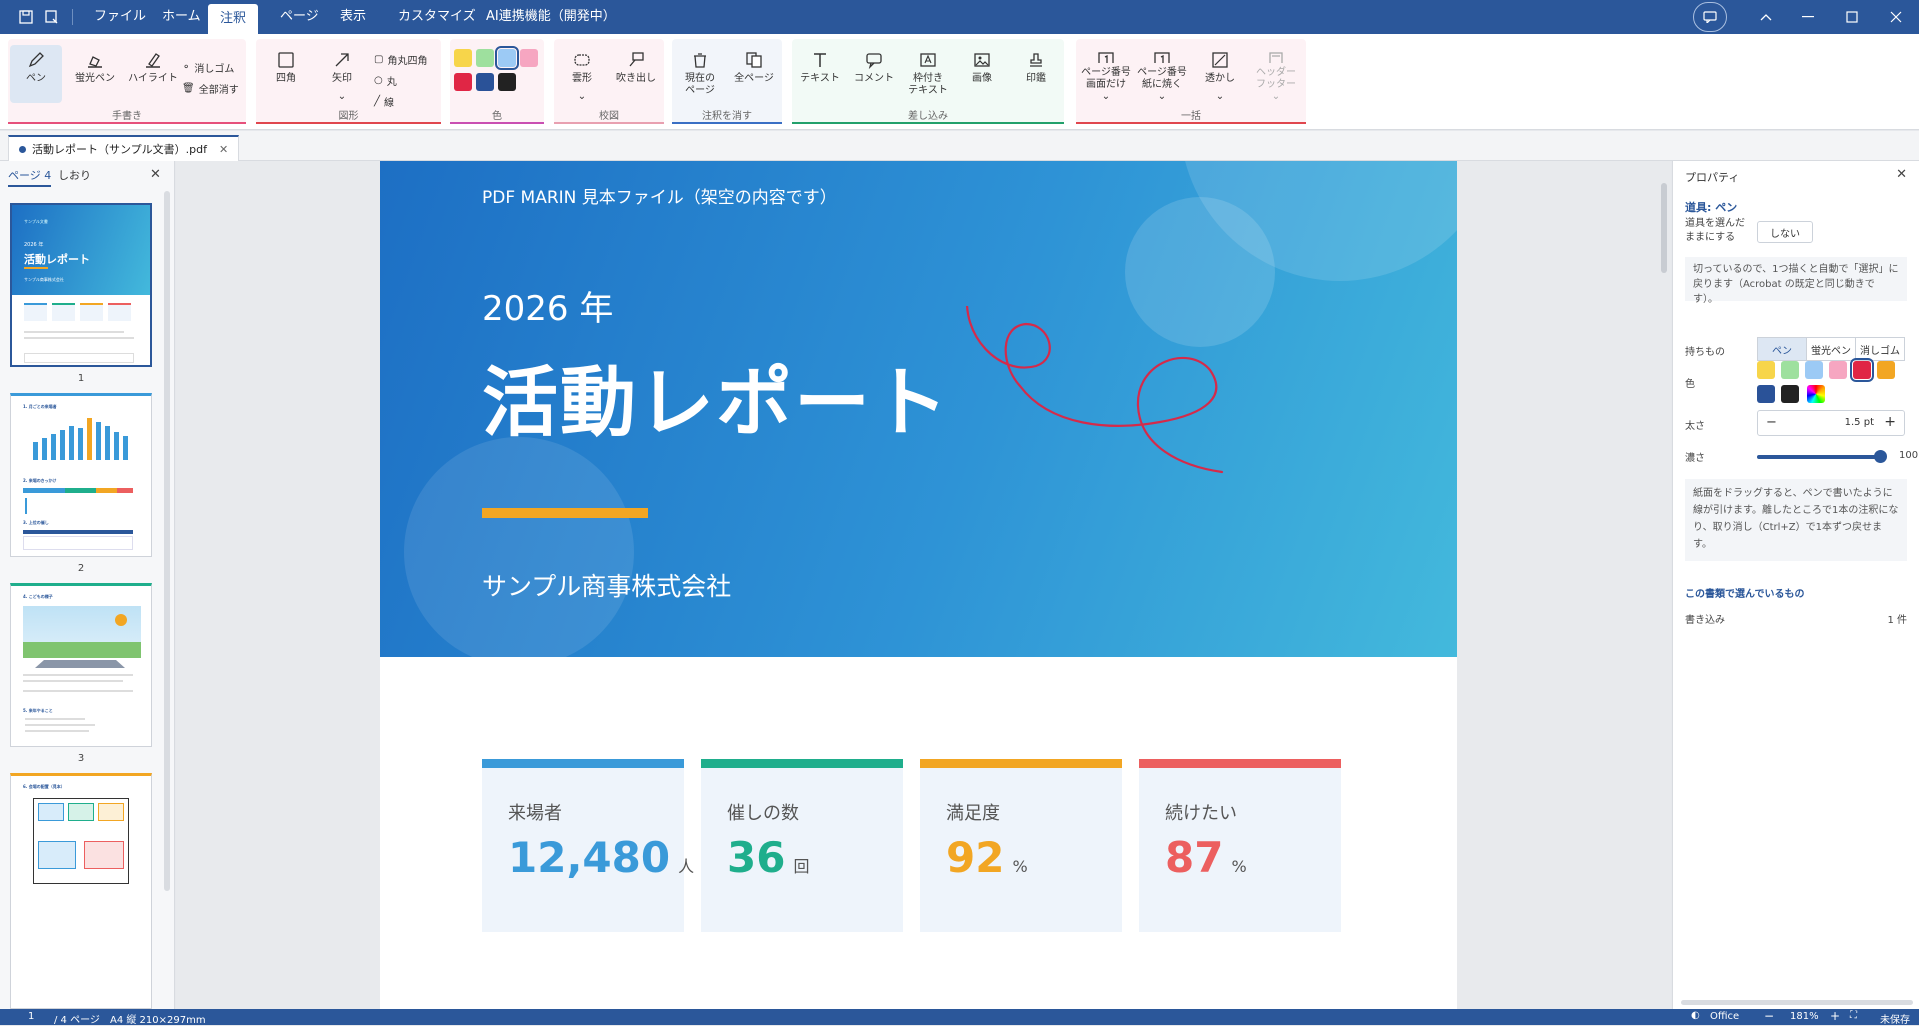 The height and width of the screenshot is (1026, 1919). I want to click on watermark-button: 透かし ⌄, so click(1220, 74).